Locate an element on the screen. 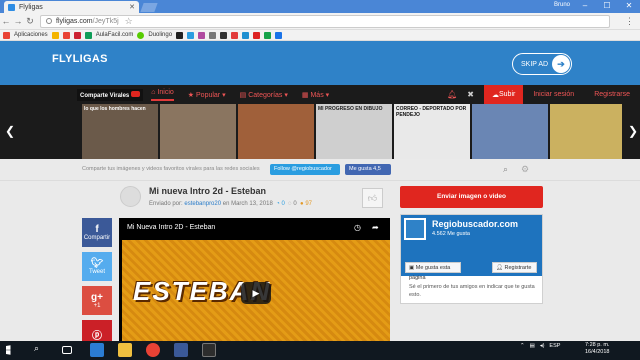  share-gplus-button: g+ +1 is located at coordinates (97, 300).